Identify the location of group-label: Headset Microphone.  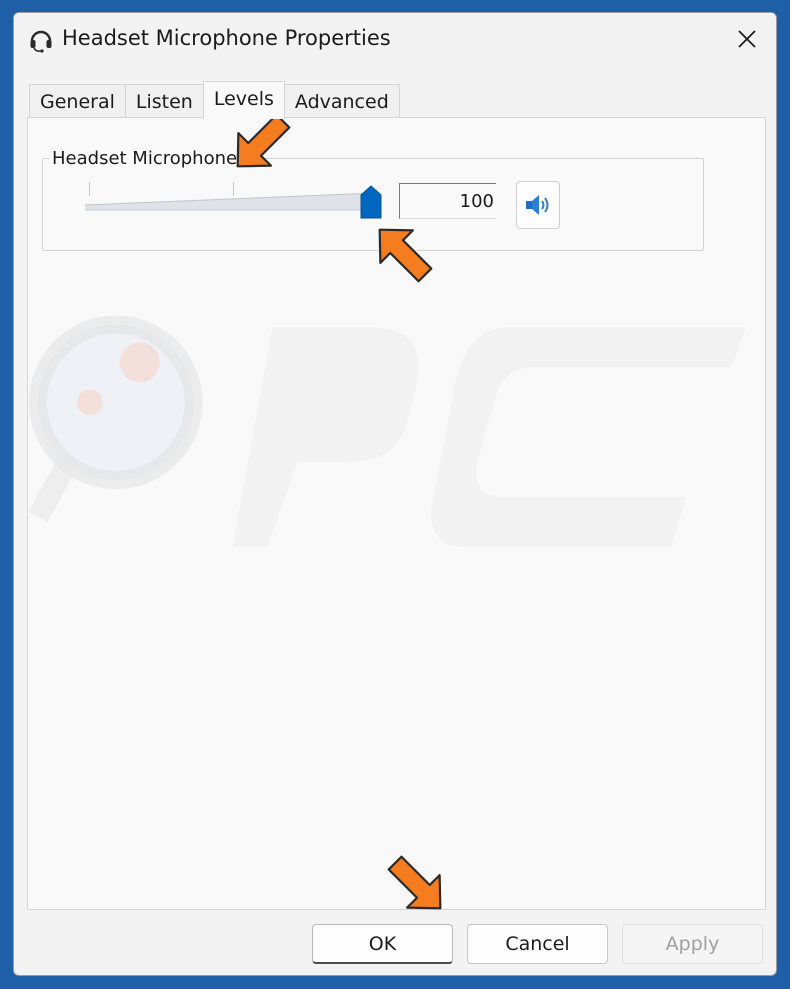
(145, 158).